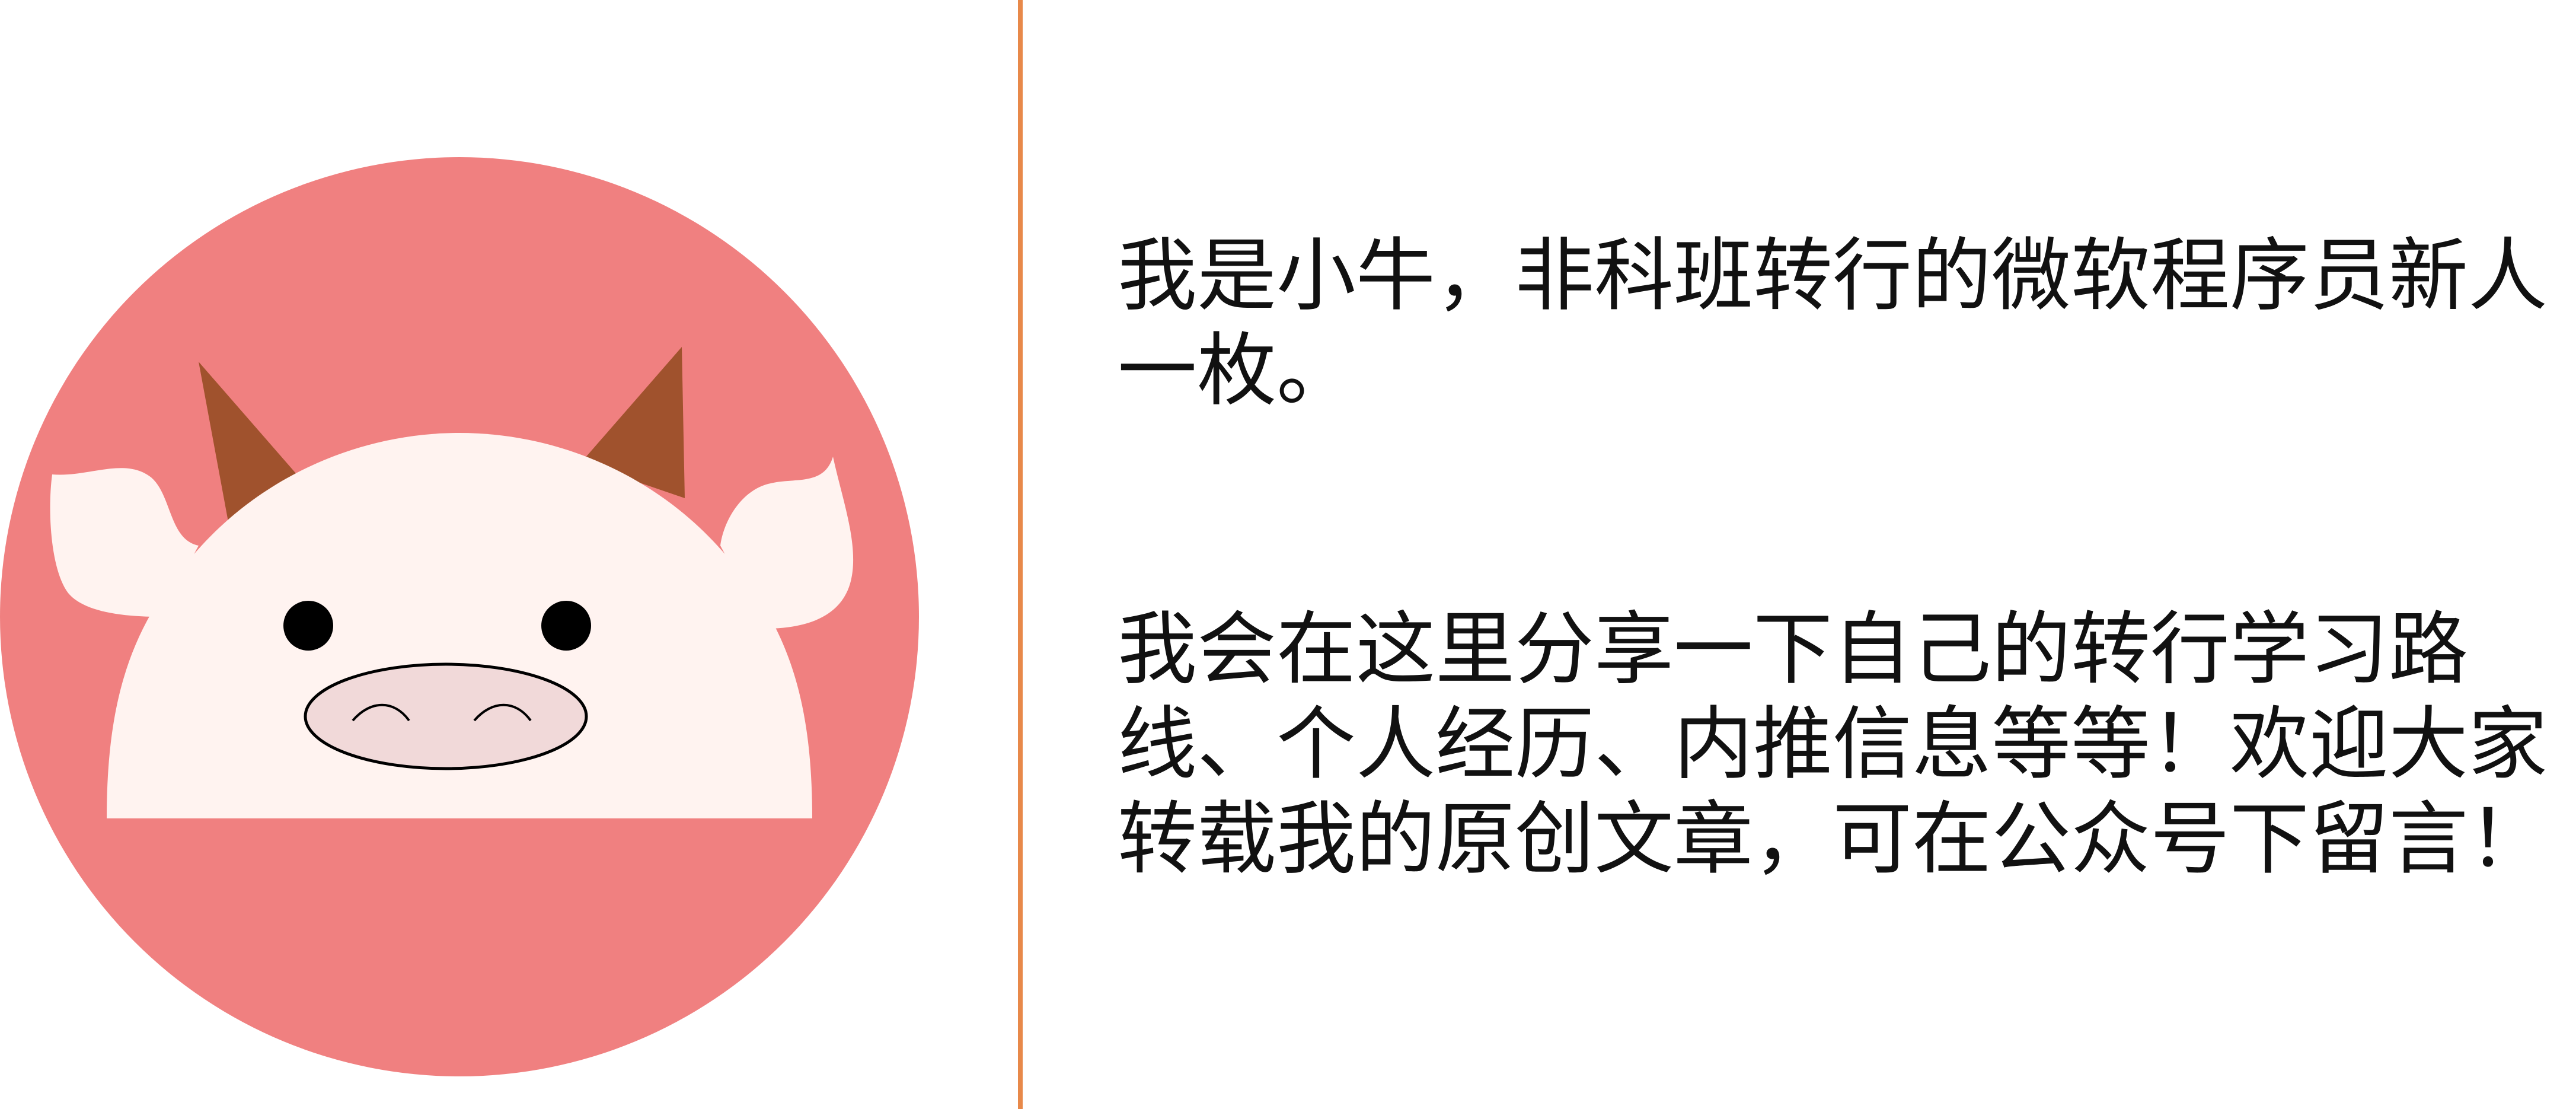 The width and height of the screenshot is (2576, 1109). Describe the element at coordinates (1833, 323) in the screenshot. I see `intro-paragraph-1: 我是小牛，非科班转行的微软程序员新人 一枚。` at that location.